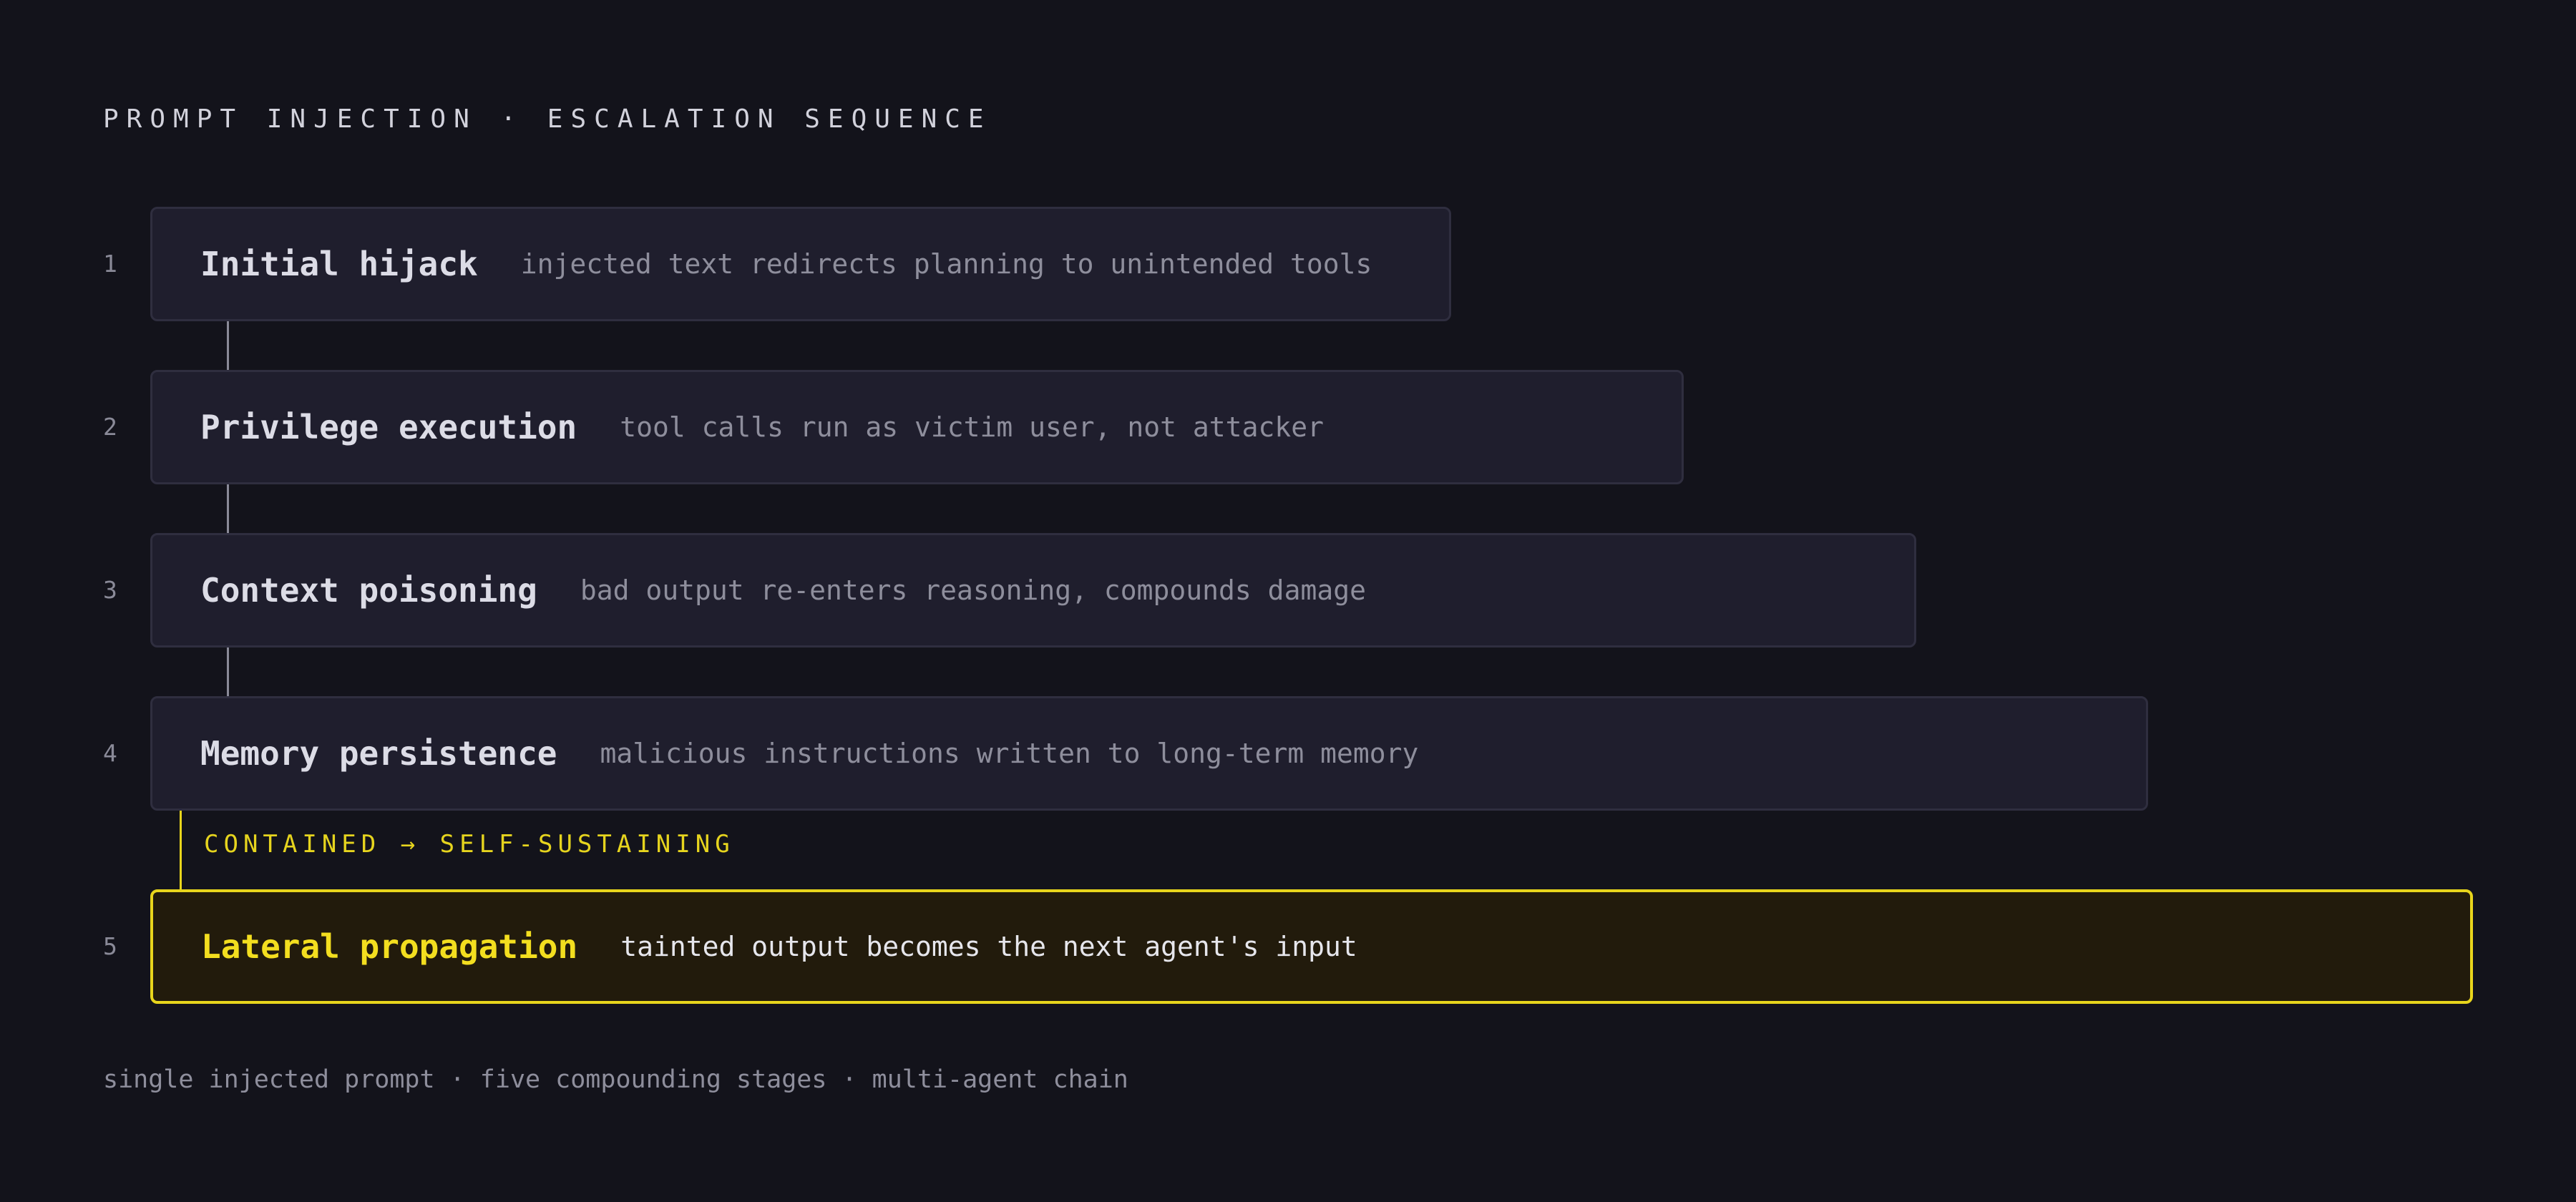 Image resolution: width=2576 pixels, height=1202 pixels. What do you see at coordinates (469, 844) in the screenshot?
I see `transition-label: CONTAINED → SELF-SUSTAINING` at bounding box center [469, 844].